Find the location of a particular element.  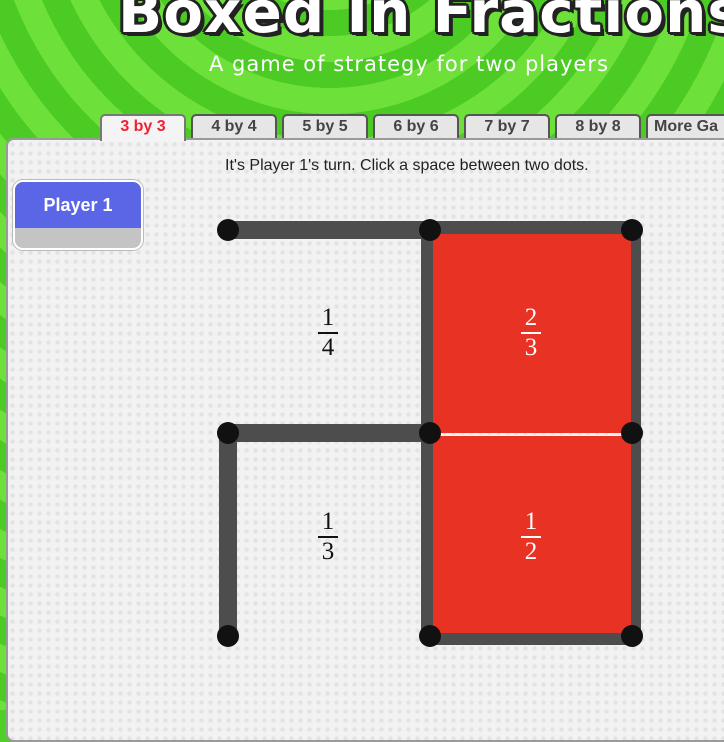

fraction-top-left: 14 is located at coordinates (328, 332).